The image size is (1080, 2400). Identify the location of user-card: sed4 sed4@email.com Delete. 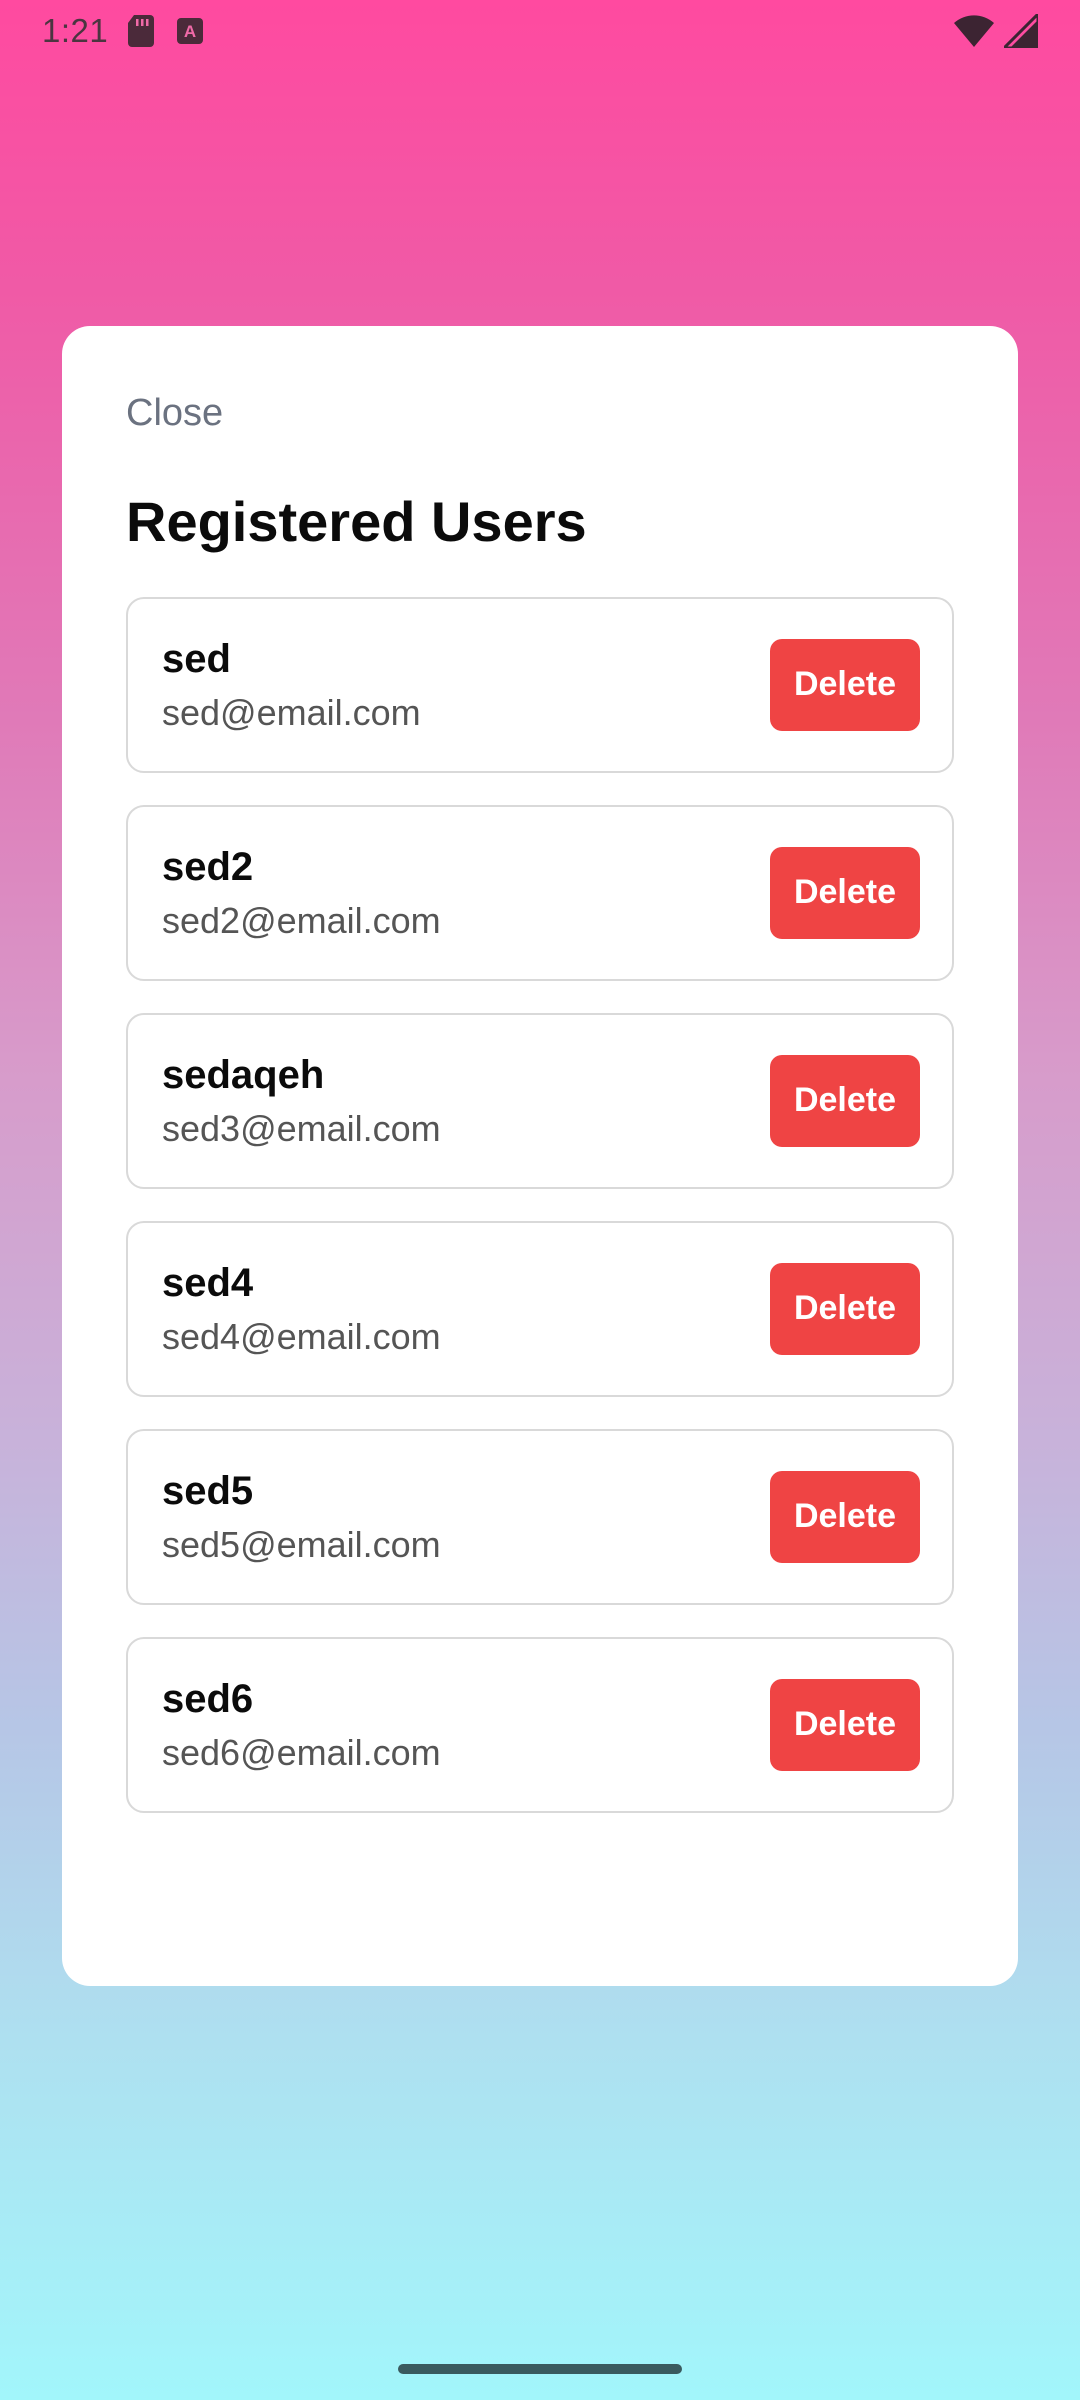
(540, 1308).